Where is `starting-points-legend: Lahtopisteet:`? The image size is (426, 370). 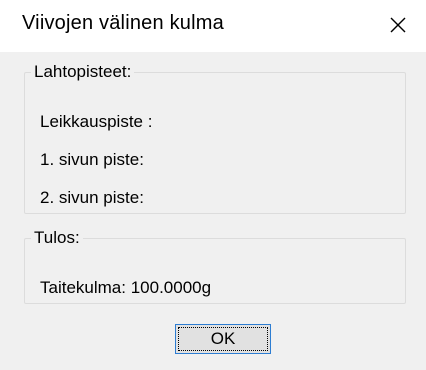 starting-points-legend: Lahtopisteet: is located at coordinates (83, 71).